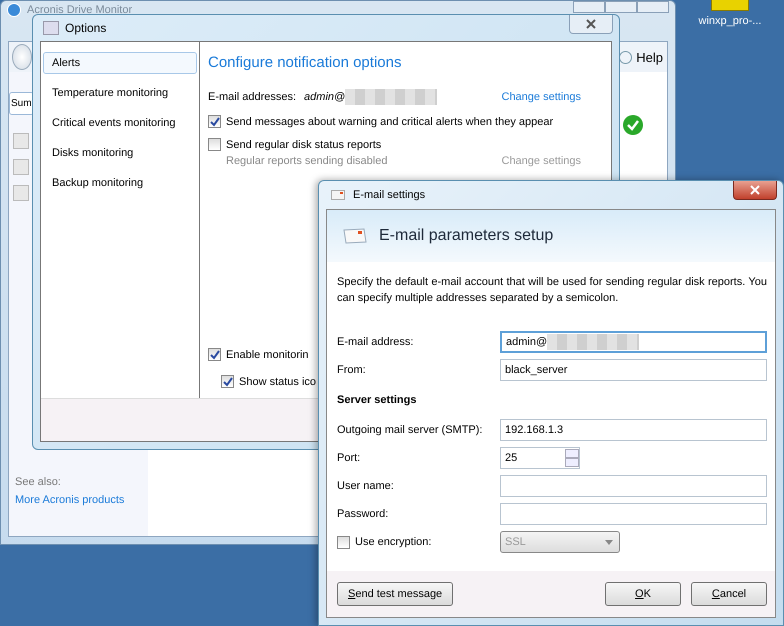  What do you see at coordinates (466, 236) in the screenshot?
I see `dialog-heading: E-mail parameters setup` at bounding box center [466, 236].